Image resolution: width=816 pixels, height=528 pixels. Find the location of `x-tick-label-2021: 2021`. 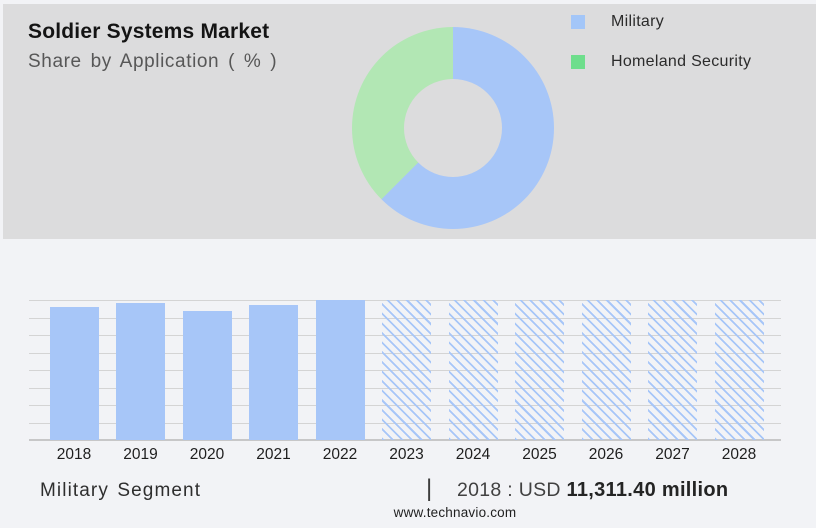

x-tick-label-2021: 2021 is located at coordinates (273, 454).